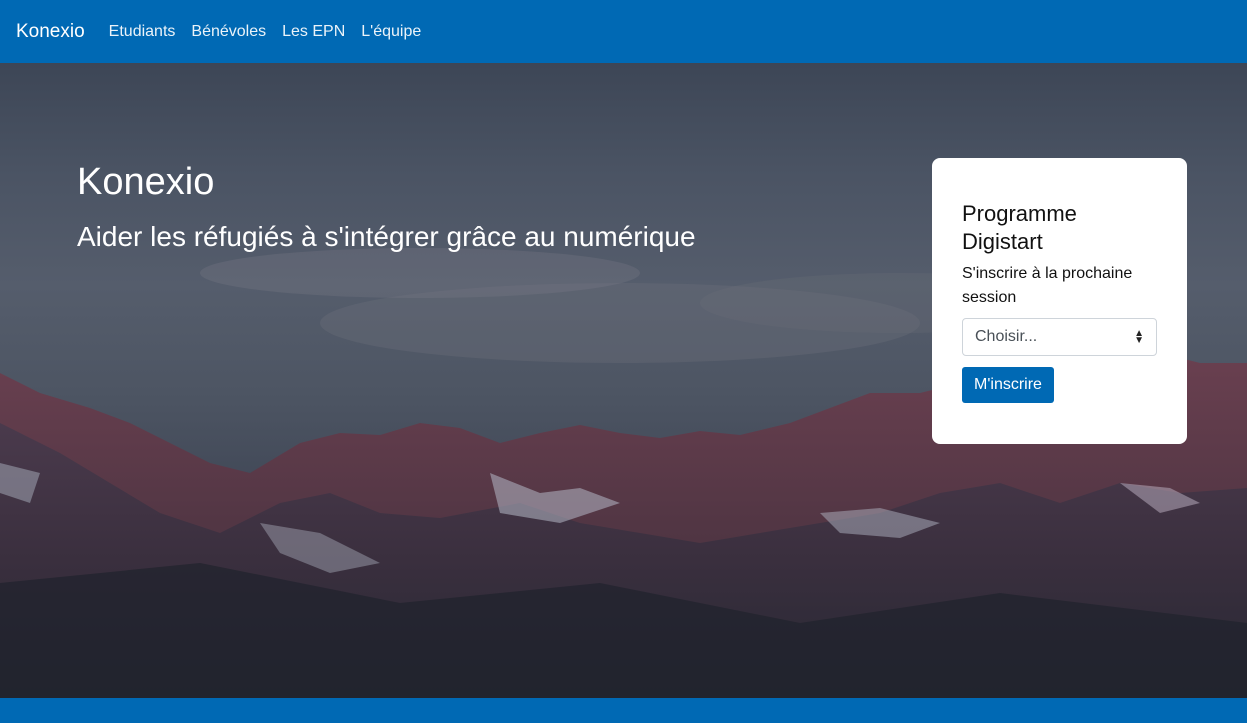  I want to click on card-title: Programme Digistart, so click(1019, 227).